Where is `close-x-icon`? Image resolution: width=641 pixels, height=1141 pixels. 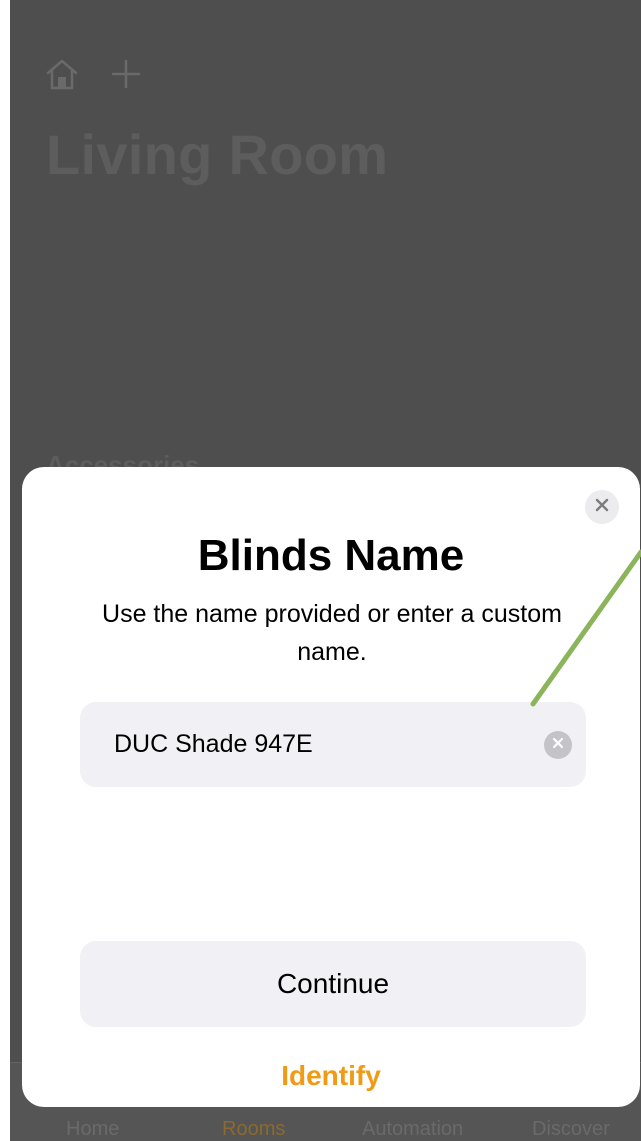
close-x-icon is located at coordinates (602, 507).